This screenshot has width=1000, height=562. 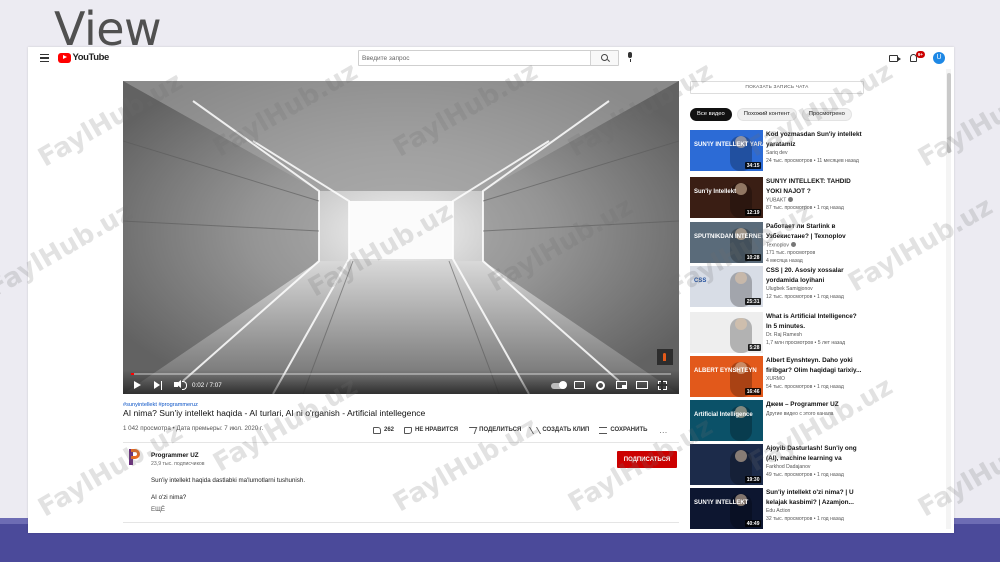 I want to click on youtube-play-icon, so click(x=64, y=57).